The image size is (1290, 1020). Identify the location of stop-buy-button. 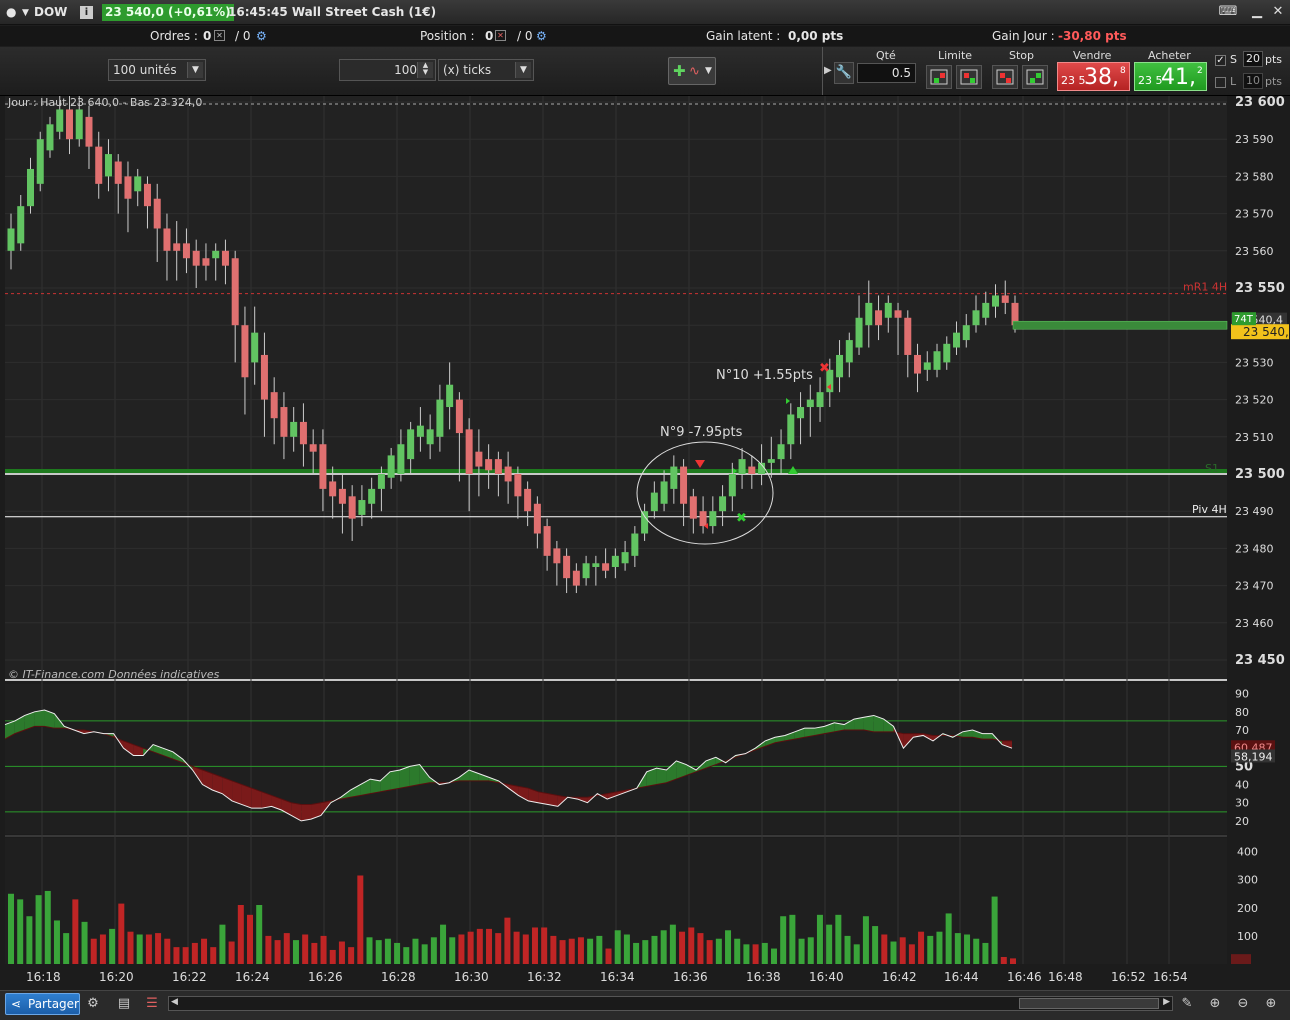
(1005, 77).